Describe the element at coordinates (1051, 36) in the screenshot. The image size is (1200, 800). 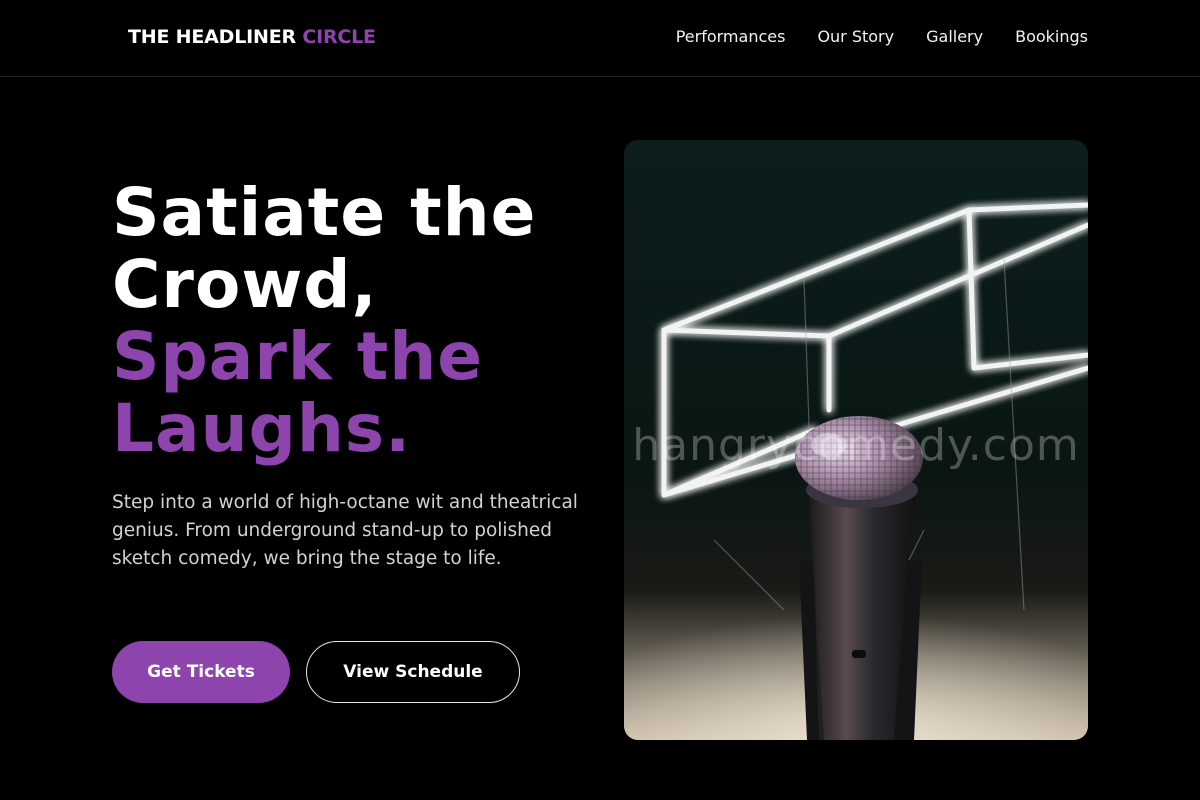
I see `nav-link-bookings: Bookings` at that location.